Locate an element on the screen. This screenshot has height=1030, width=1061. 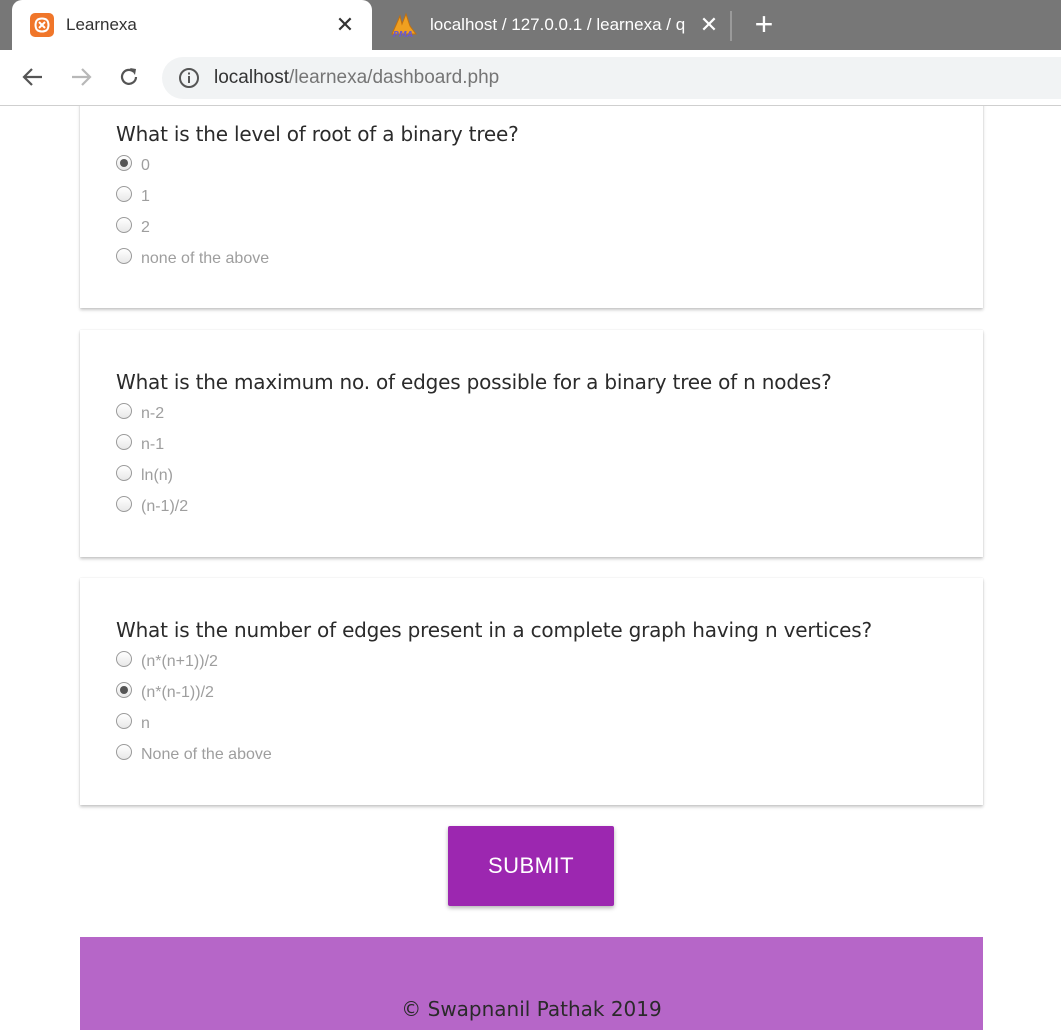
option-label: None of the above is located at coordinates (206, 754).